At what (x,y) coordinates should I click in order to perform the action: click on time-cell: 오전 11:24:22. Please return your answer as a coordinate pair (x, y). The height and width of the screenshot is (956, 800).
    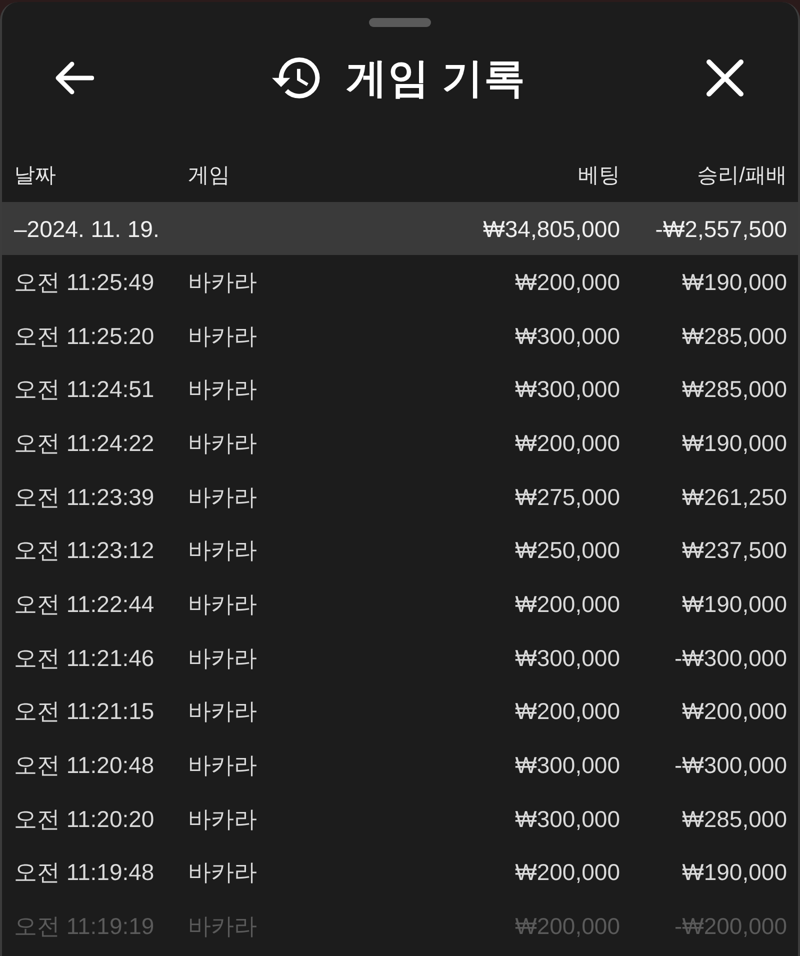
    Looking at the image, I should click on (84, 443).